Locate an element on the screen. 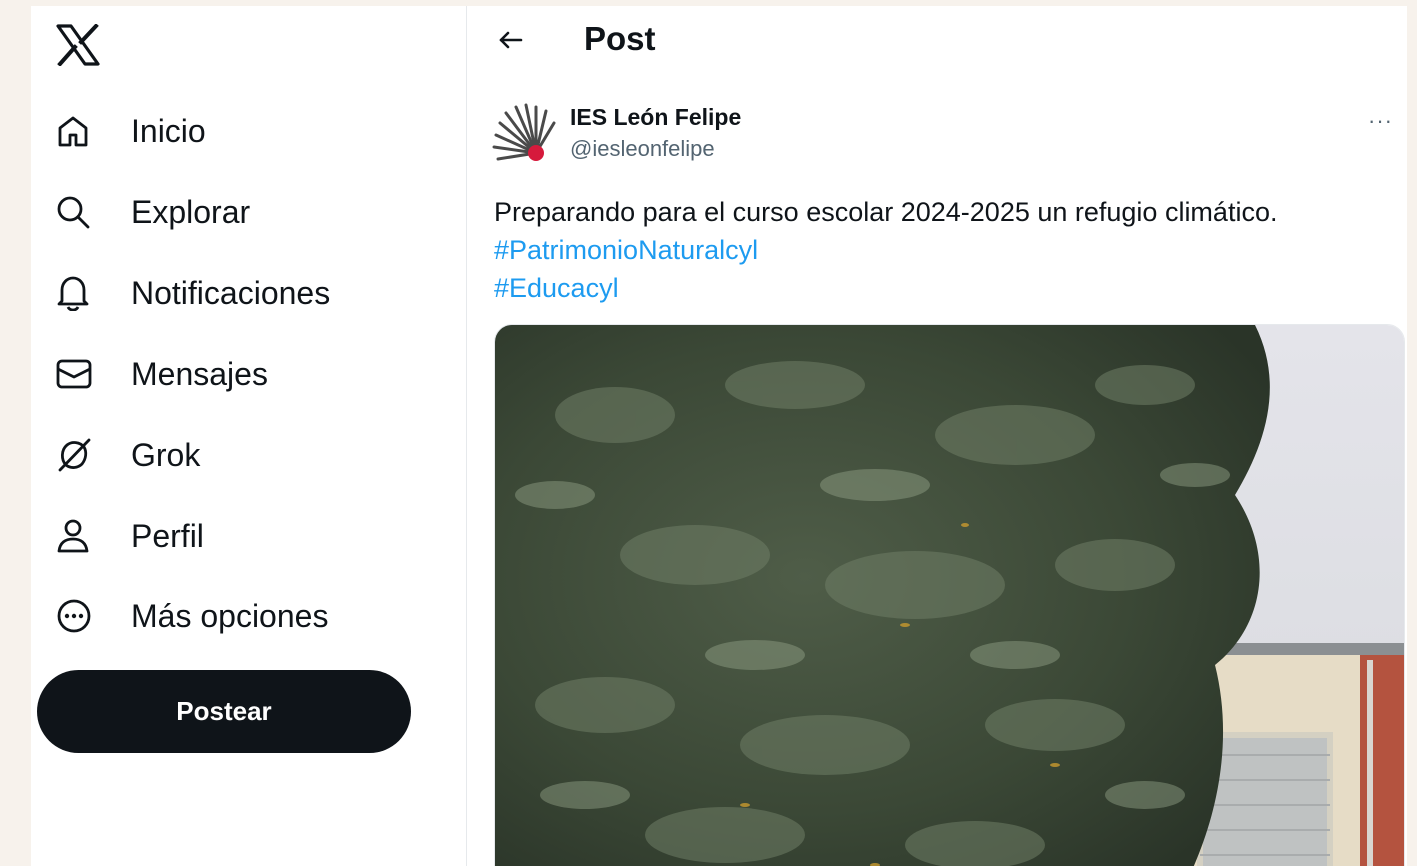 The width and height of the screenshot is (1417, 866). mail-icon is located at coordinates (76, 374).